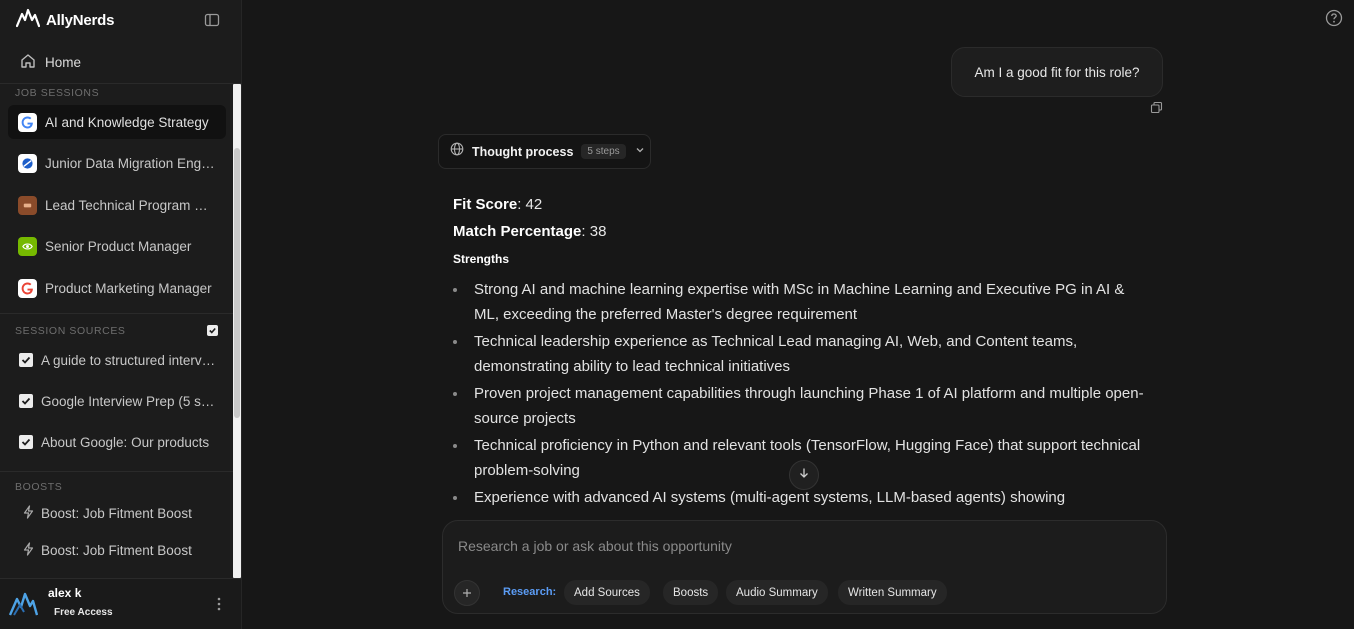  I want to click on research-label: Research:, so click(530, 592).